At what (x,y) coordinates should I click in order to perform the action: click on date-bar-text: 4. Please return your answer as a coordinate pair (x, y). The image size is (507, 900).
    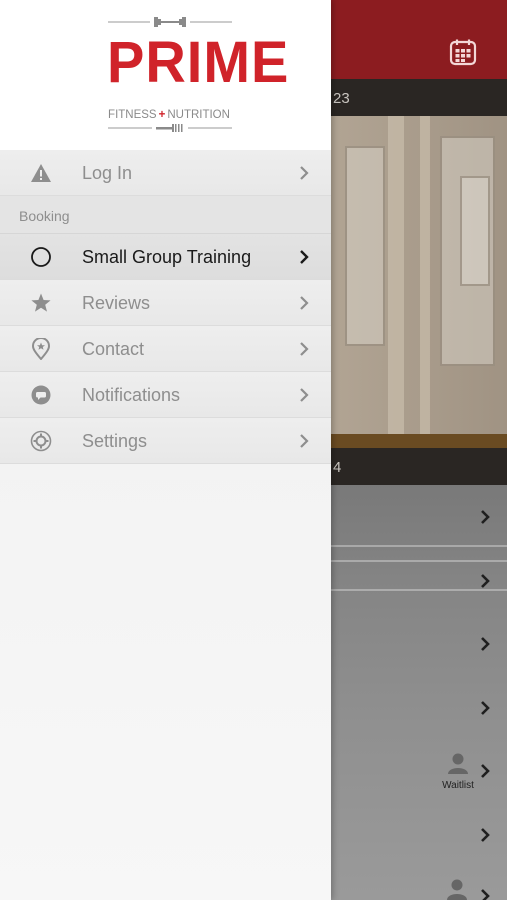
    Looking at the image, I should click on (337, 467).